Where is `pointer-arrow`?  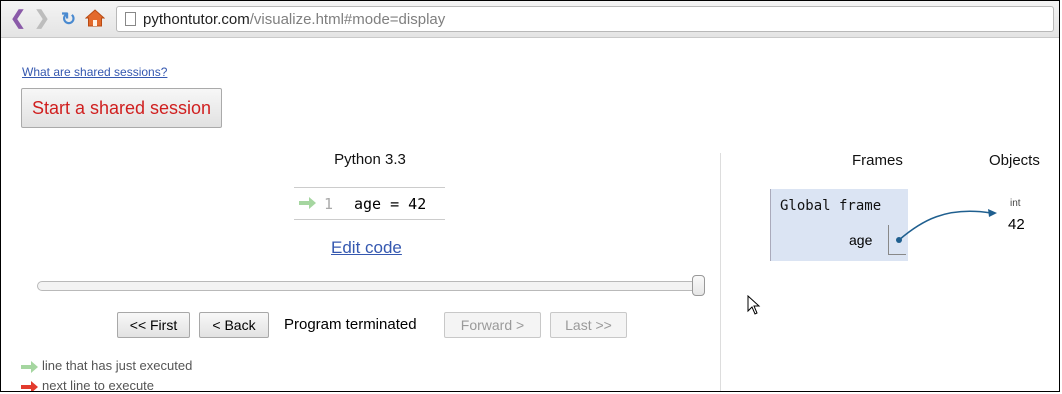
pointer-arrow is located at coordinates (946, 226).